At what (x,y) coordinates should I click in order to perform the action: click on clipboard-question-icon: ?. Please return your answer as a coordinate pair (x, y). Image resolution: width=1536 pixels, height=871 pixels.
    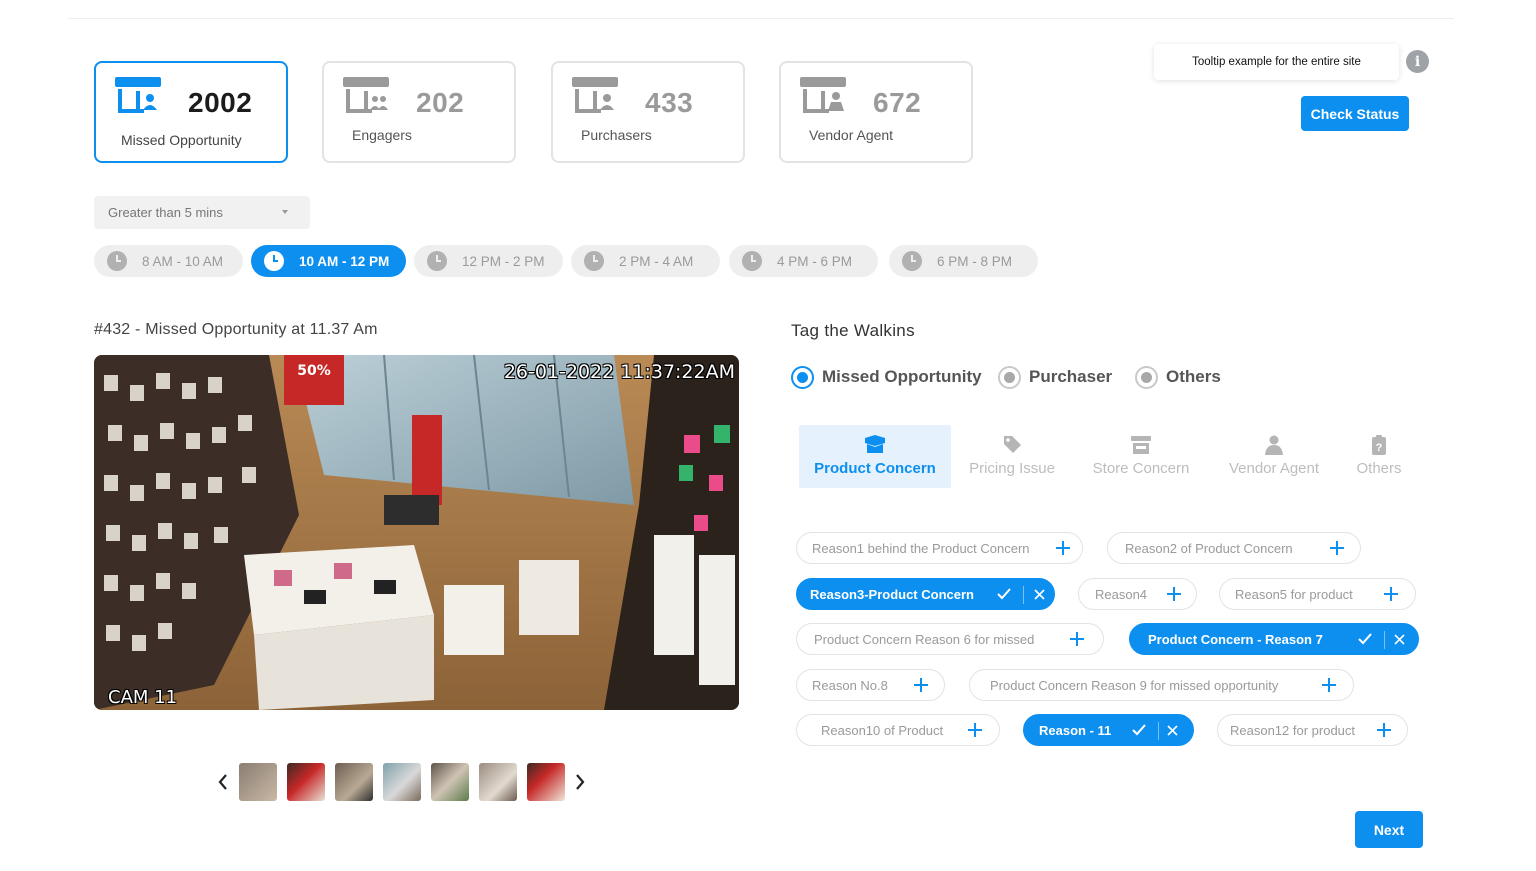
    Looking at the image, I should click on (1379, 445).